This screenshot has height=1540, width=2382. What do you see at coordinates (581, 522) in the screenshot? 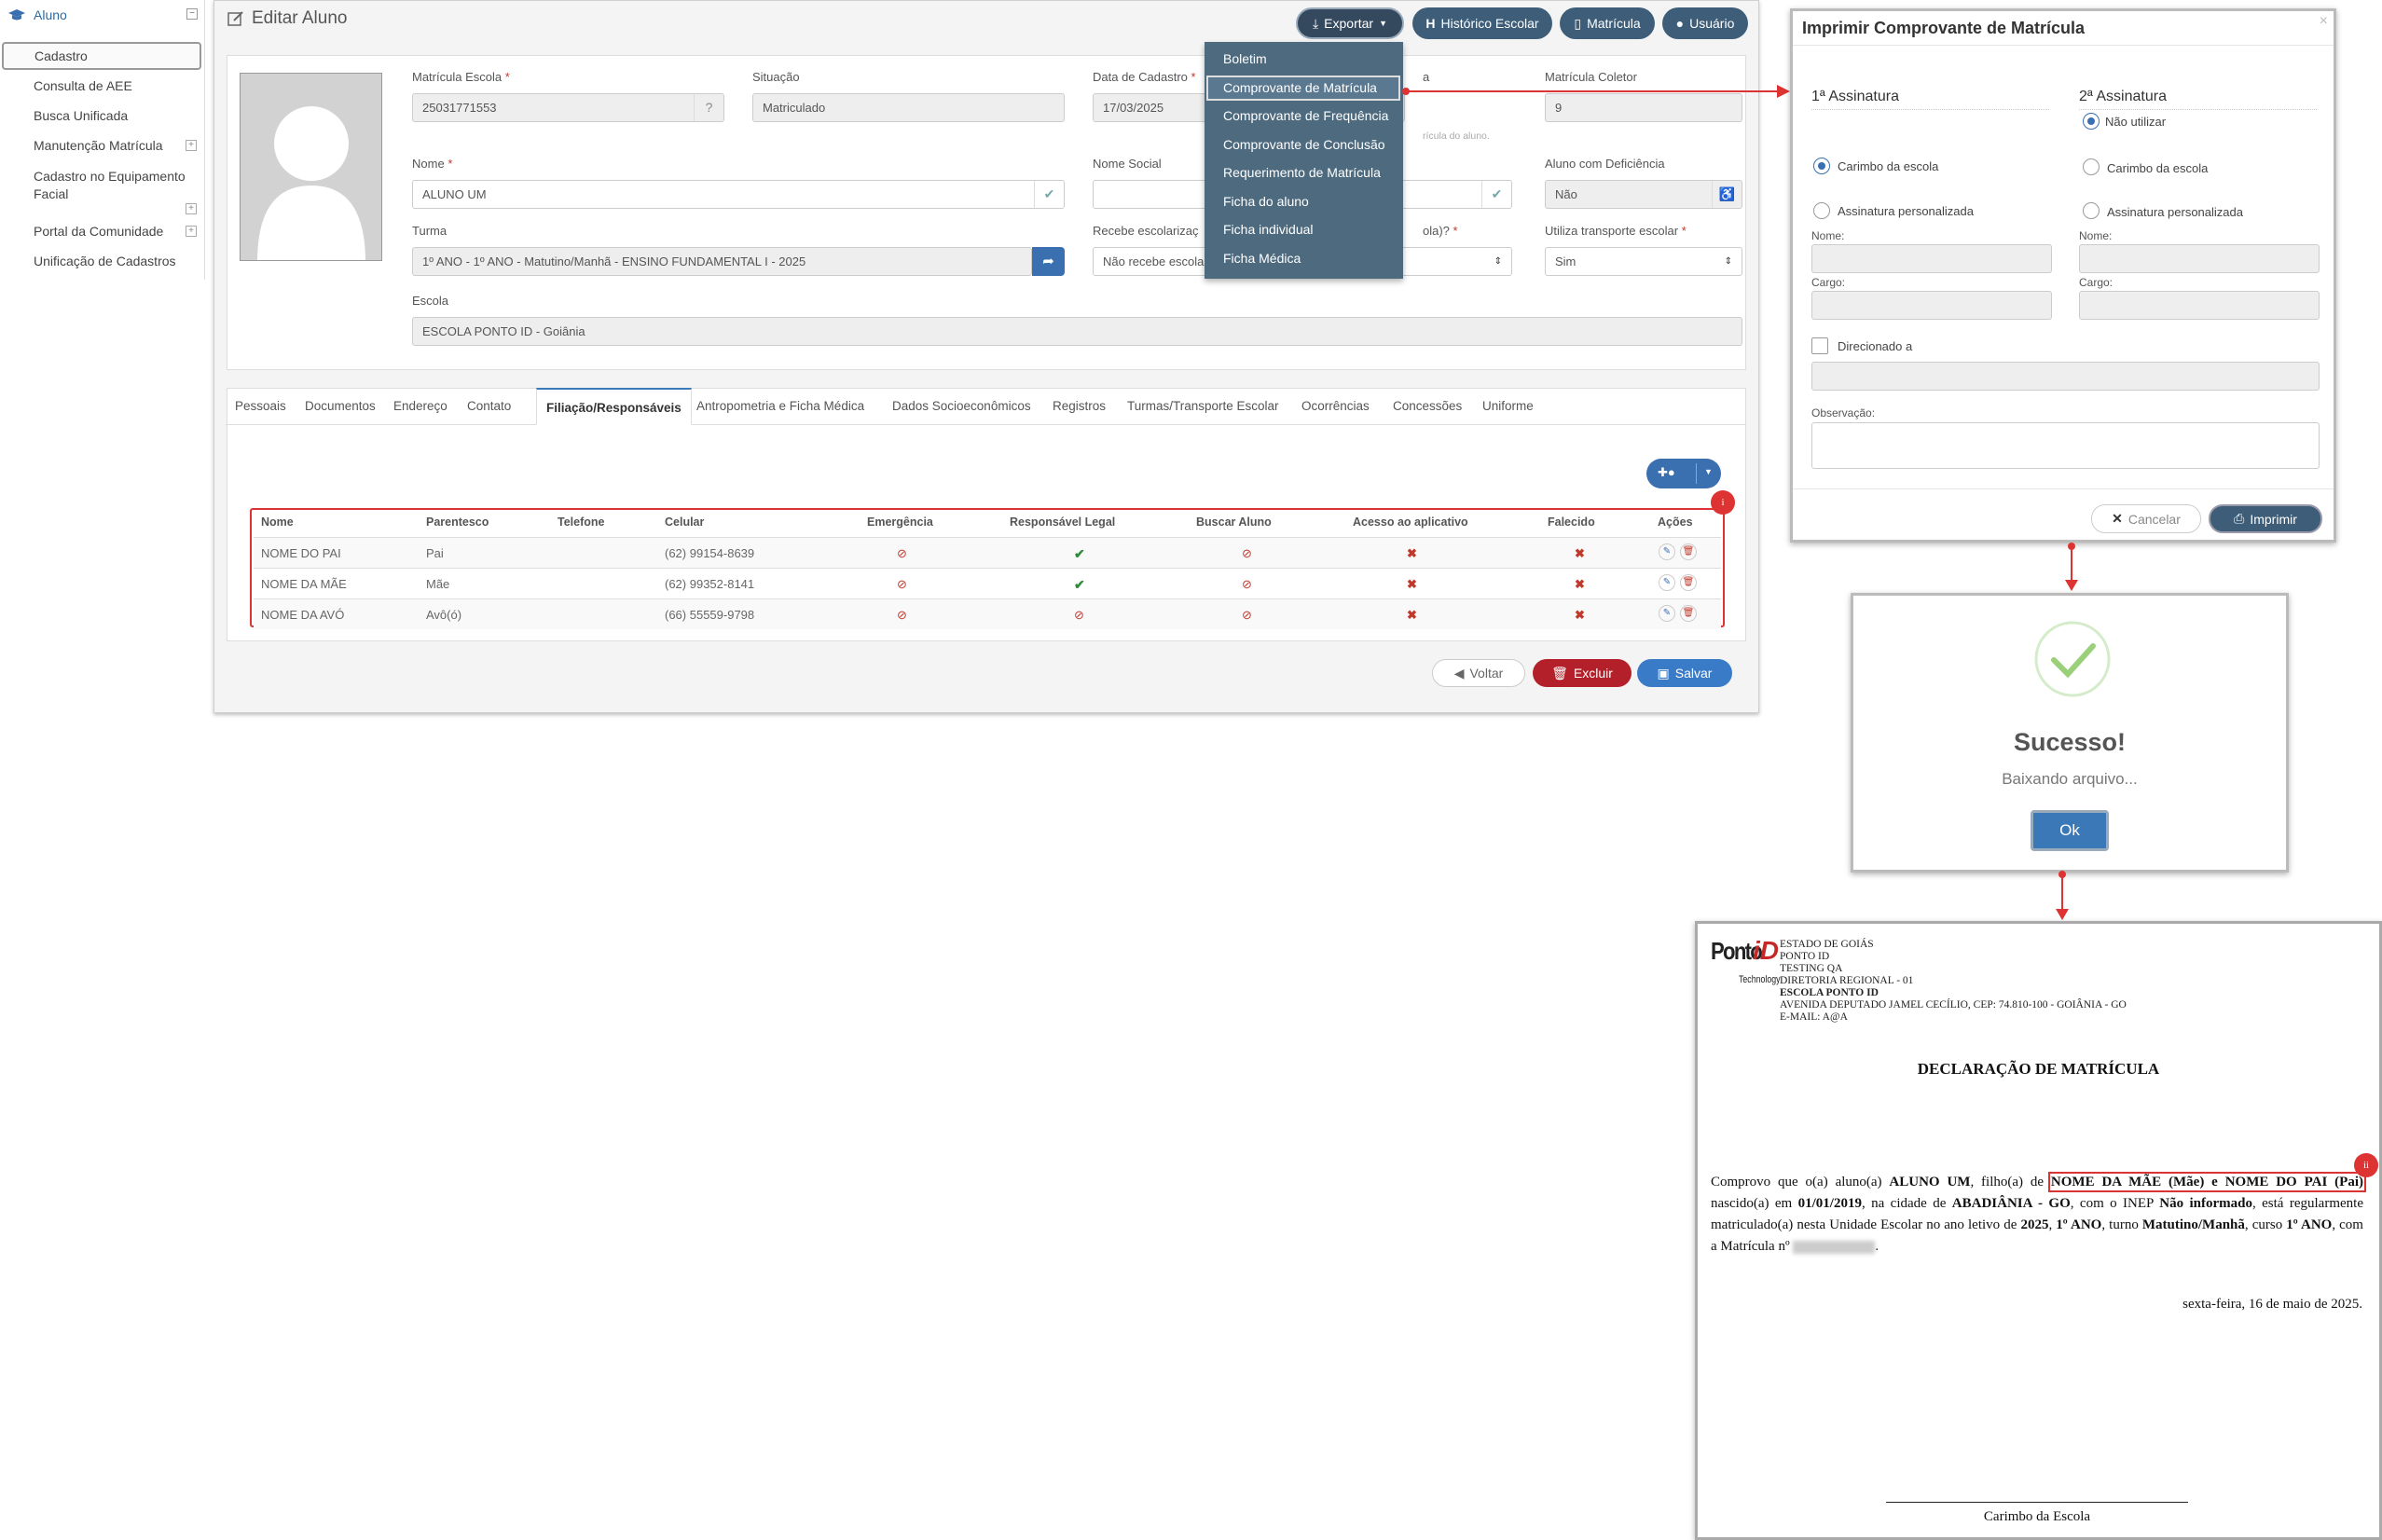
I see `column-header: Telefone` at bounding box center [581, 522].